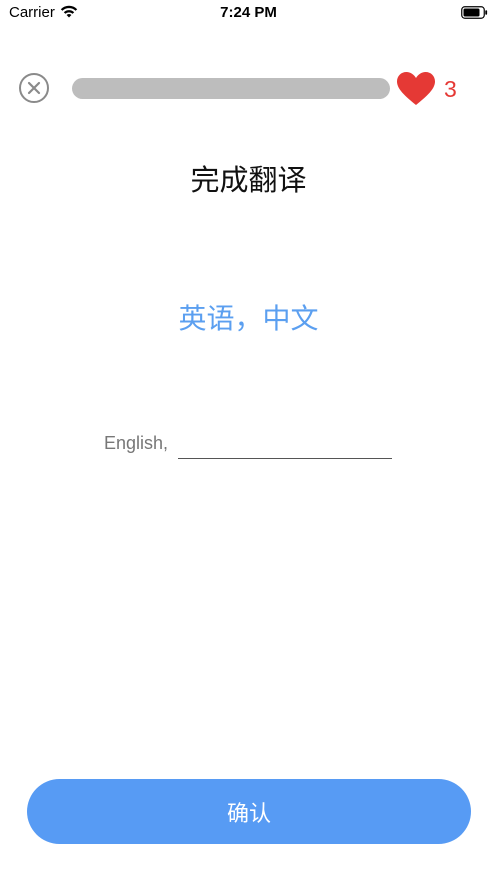 This screenshot has height=883, width=497. What do you see at coordinates (248, 180) in the screenshot?
I see `page-title: 完成翻译` at bounding box center [248, 180].